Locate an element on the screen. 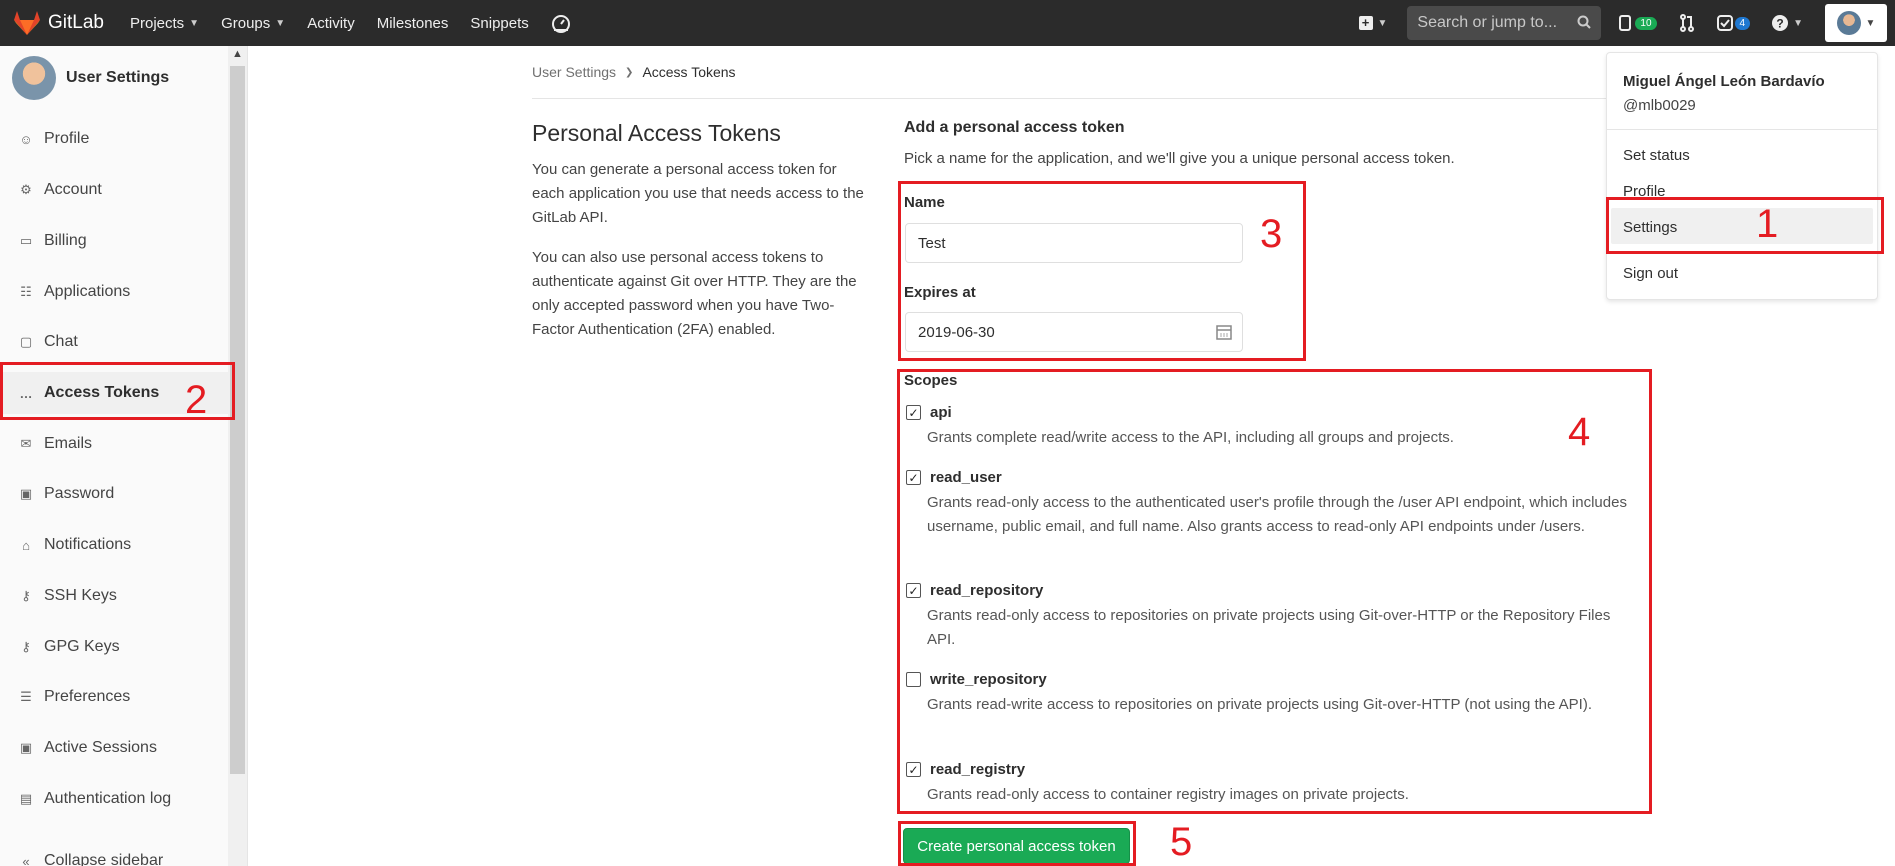 Image resolution: width=1895 pixels, height=866 pixels. nav-link-milestones: Milestones is located at coordinates (413, 23).